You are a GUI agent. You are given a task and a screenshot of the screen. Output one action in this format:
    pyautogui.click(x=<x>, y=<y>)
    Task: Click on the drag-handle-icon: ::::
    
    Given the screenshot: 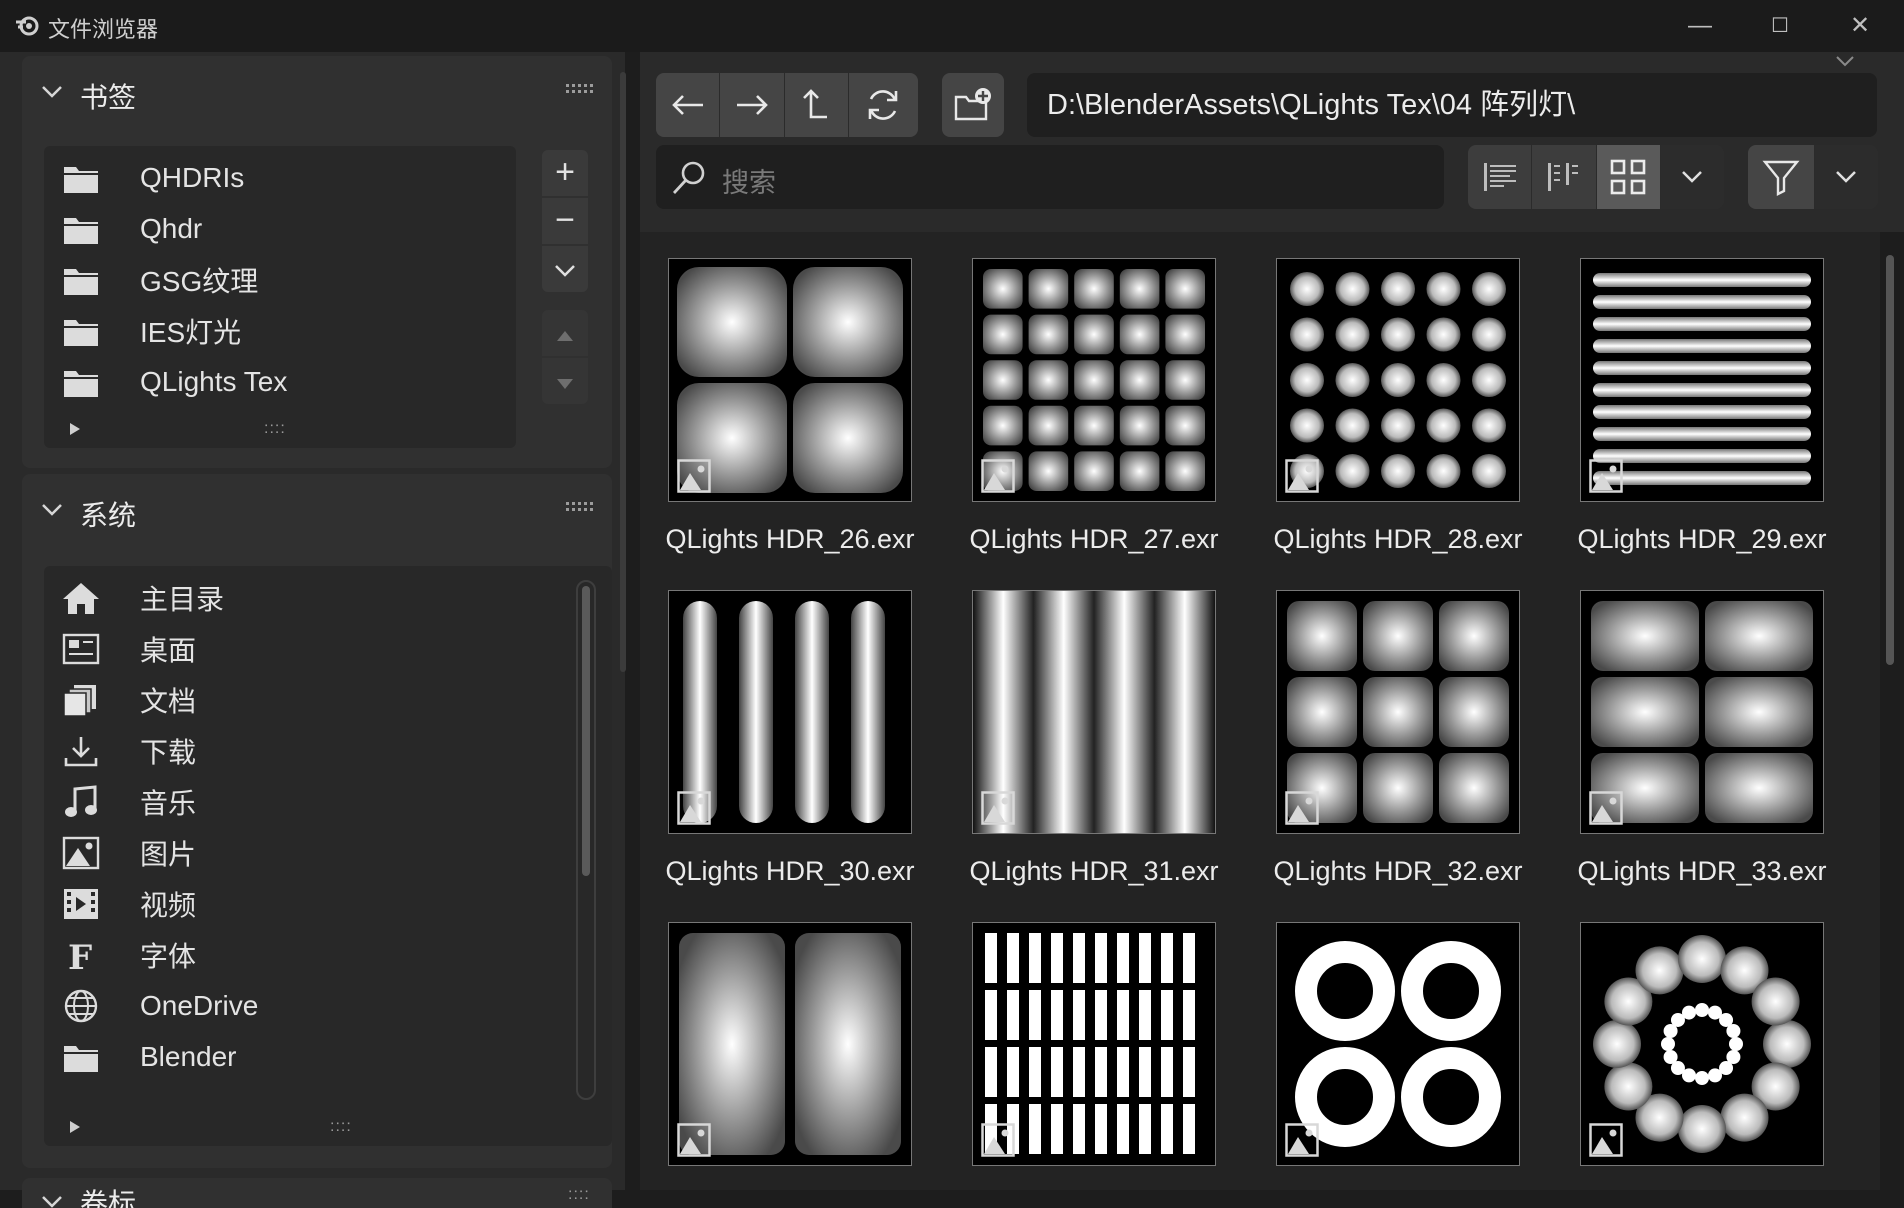 What is the action you would take?
    pyautogui.click(x=579, y=1195)
    